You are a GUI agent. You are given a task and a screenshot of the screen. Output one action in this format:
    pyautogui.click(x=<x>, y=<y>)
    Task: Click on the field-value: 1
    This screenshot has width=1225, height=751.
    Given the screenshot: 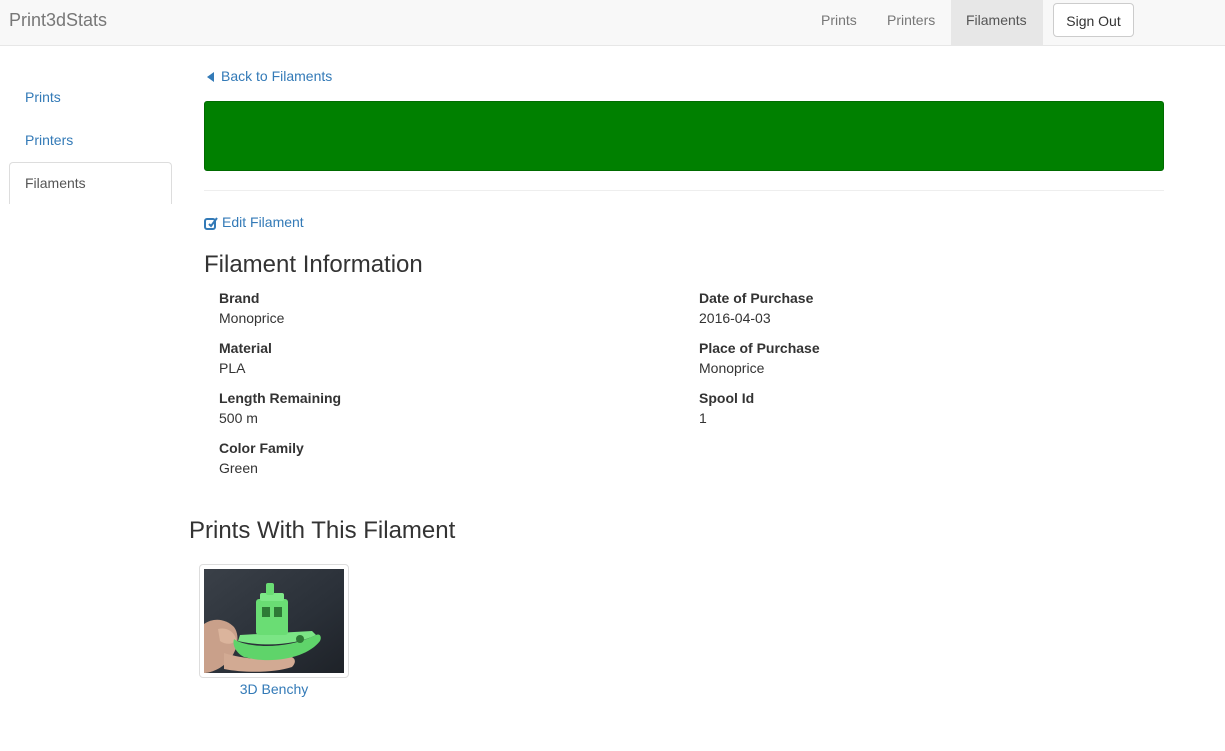 What is the action you would take?
    pyautogui.click(x=703, y=418)
    